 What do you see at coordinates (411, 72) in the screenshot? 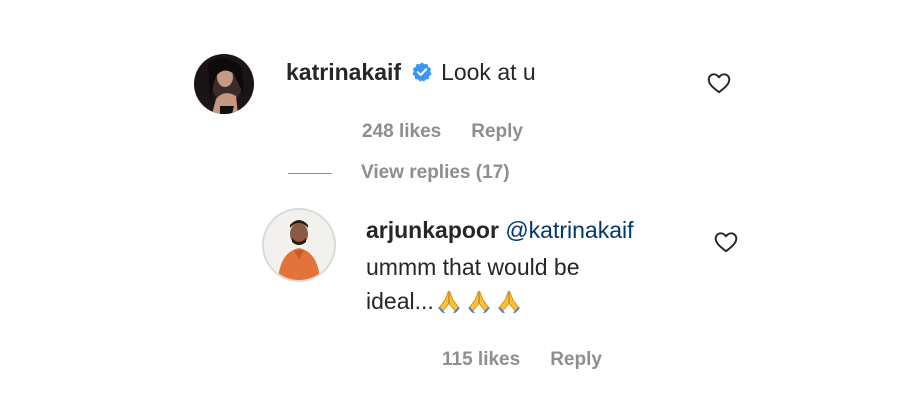
I see `comment-body: katrinakaif Look at u` at bounding box center [411, 72].